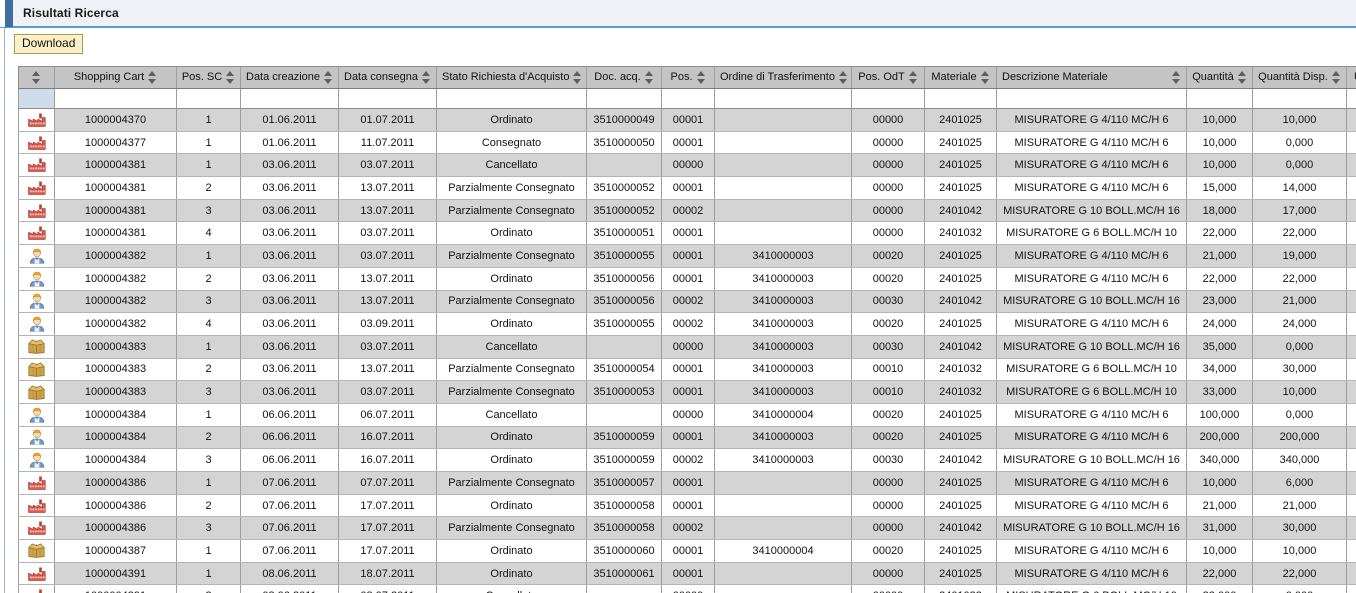  I want to click on filter-cell-pos_sc, so click(208, 98).